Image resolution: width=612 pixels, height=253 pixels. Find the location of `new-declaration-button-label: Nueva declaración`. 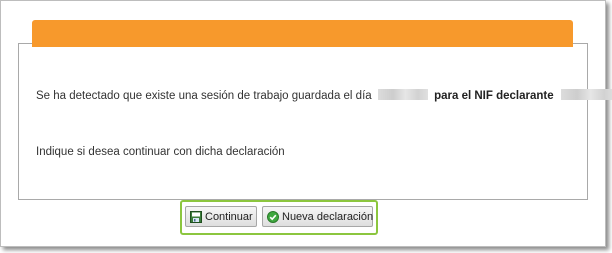

new-declaration-button-label: Nueva declaración is located at coordinates (328, 216).